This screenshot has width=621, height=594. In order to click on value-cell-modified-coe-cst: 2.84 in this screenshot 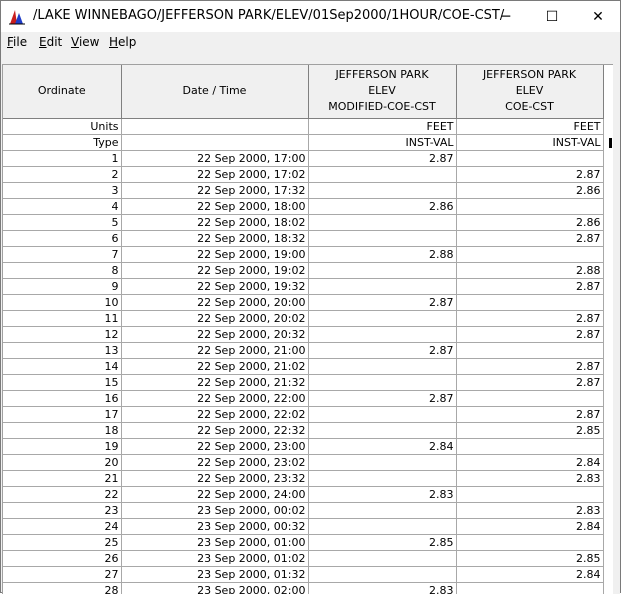, I will do `click(382, 446)`.